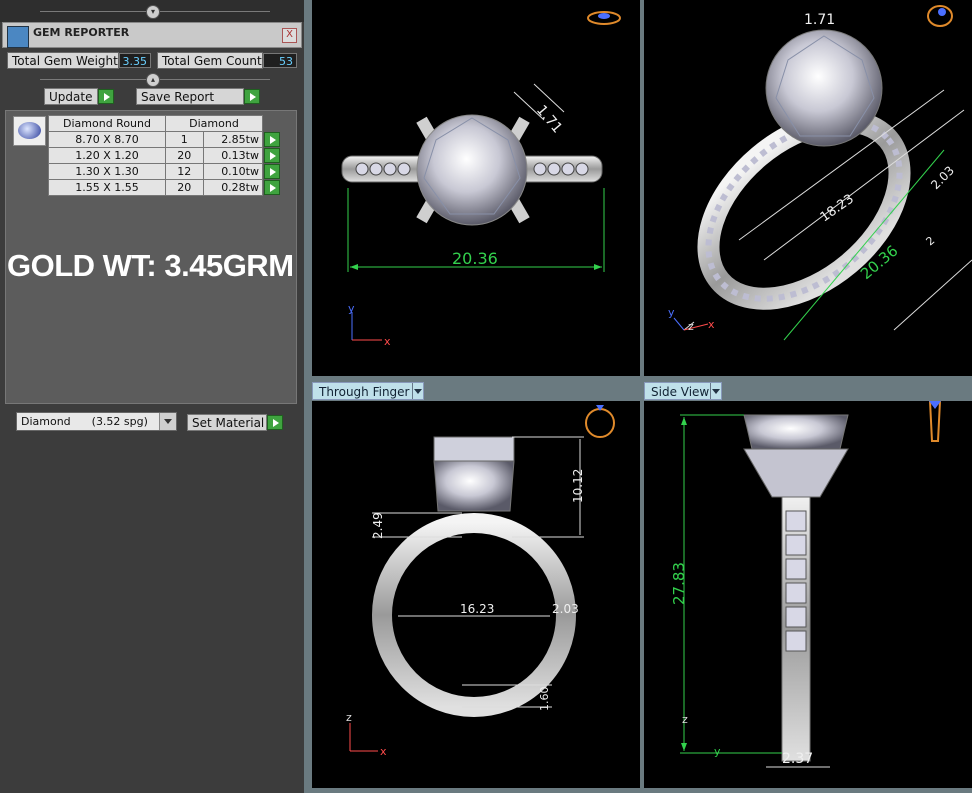 Image resolution: width=972 pixels, height=793 pixels. I want to click on gem-reporter-app-icon, so click(18, 37).